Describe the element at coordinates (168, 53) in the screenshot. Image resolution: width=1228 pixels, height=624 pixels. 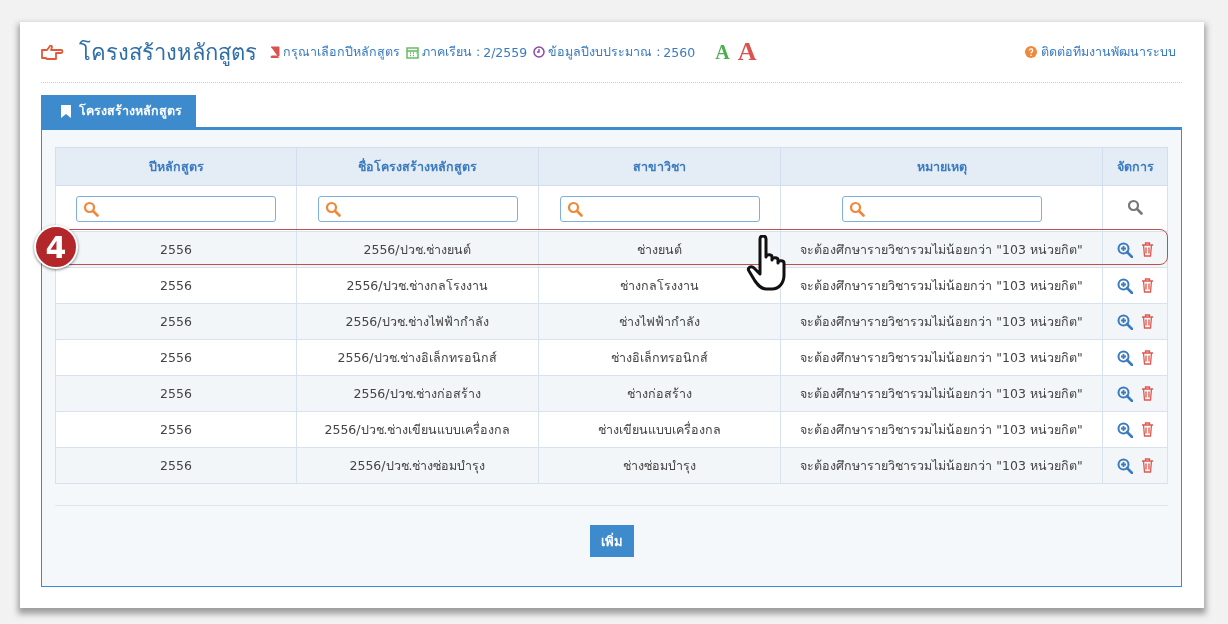
I see `page-title: โครงสร้างหลักสูตร` at that location.